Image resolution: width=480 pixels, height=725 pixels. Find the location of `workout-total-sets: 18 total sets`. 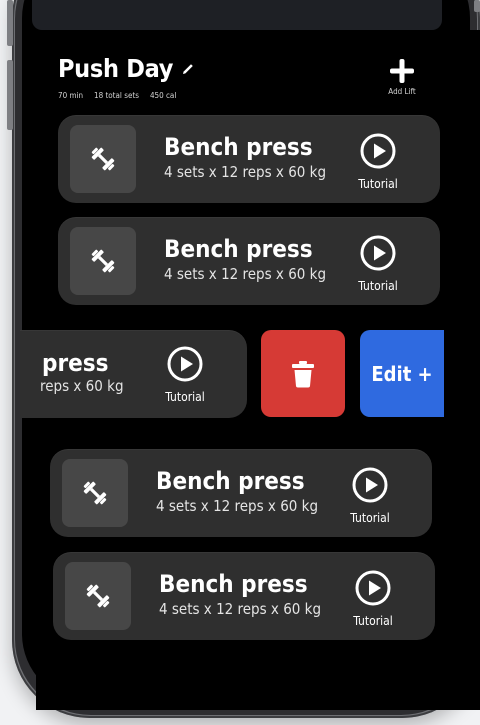

workout-total-sets: 18 total sets is located at coordinates (116, 95).